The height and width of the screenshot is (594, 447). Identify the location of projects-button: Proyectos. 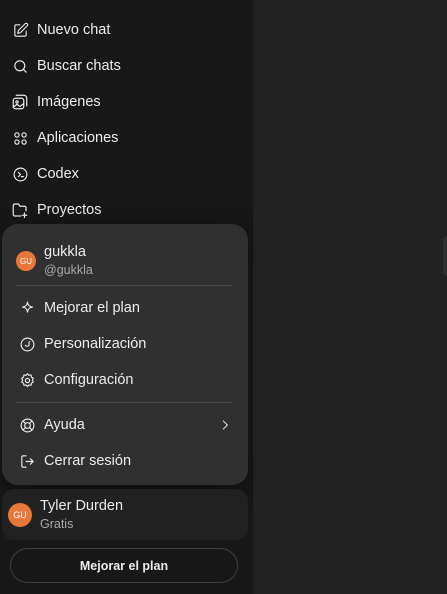
(126, 210).